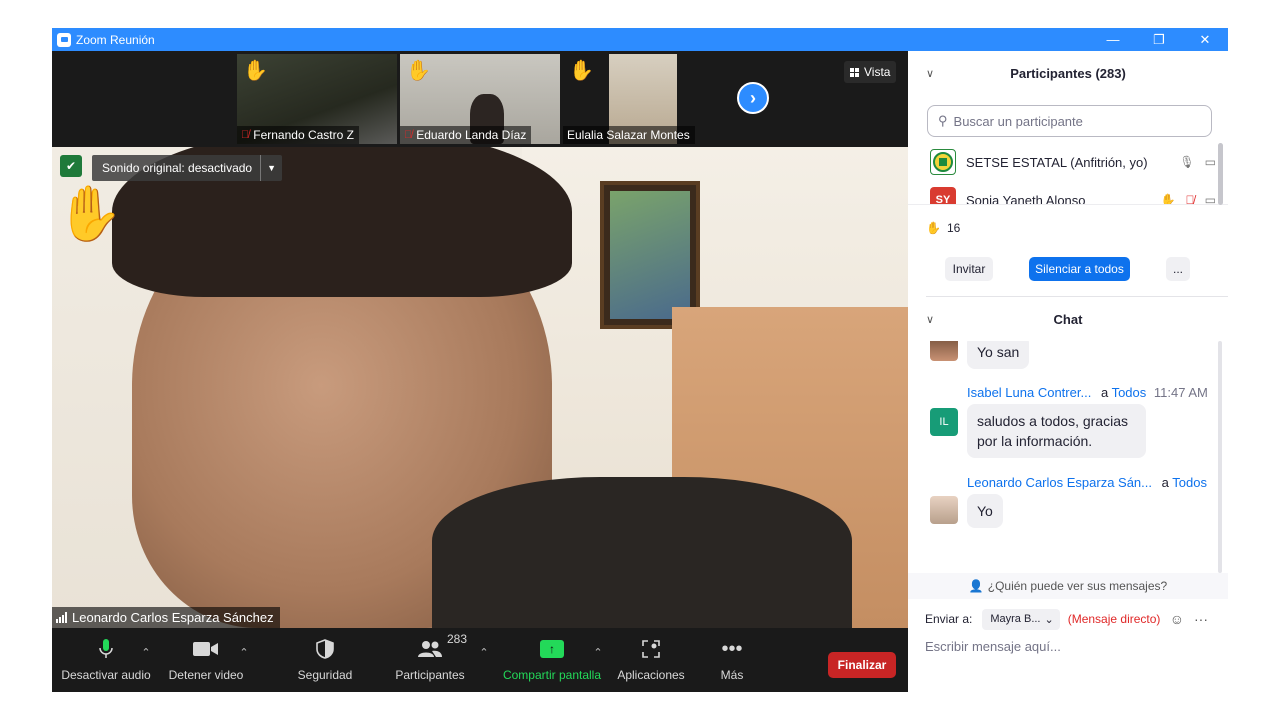 This screenshot has width=1280, height=720. I want to click on participants-button: 283 Participantes, so click(430, 657).